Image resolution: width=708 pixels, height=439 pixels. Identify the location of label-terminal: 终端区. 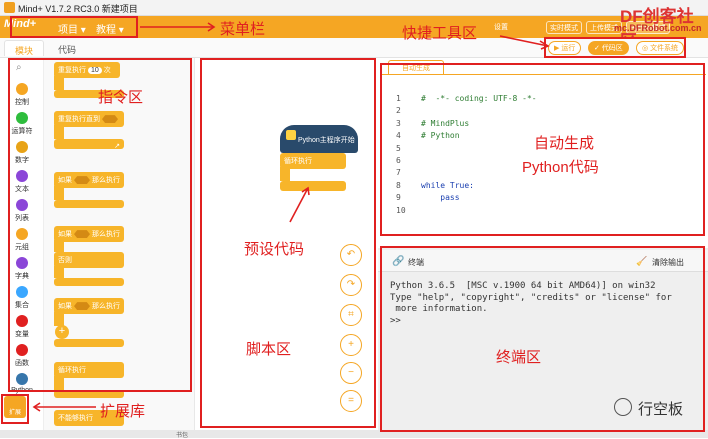
(519, 357).